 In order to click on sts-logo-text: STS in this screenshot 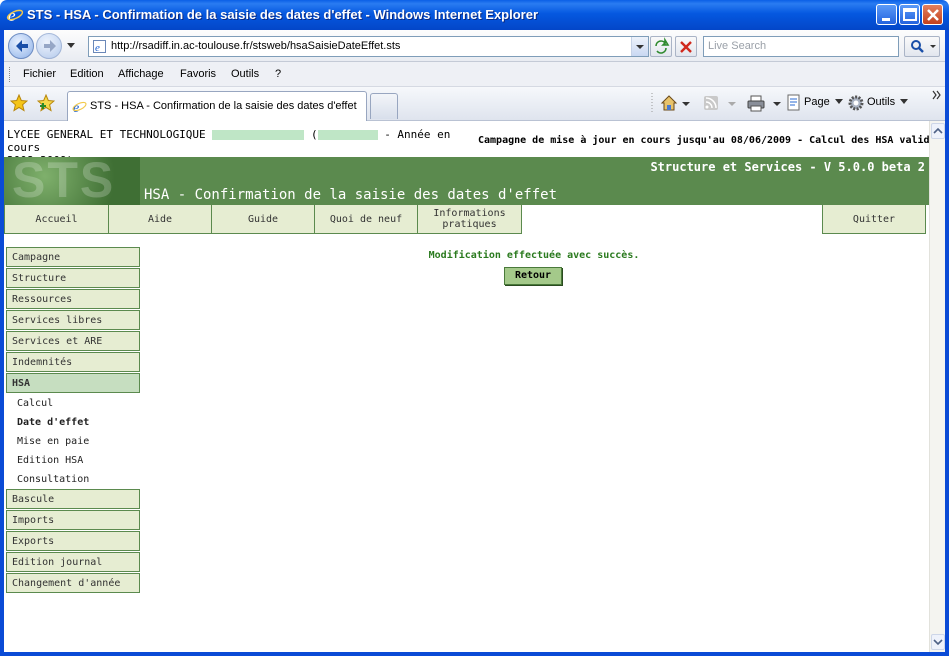, I will do `click(64, 181)`.